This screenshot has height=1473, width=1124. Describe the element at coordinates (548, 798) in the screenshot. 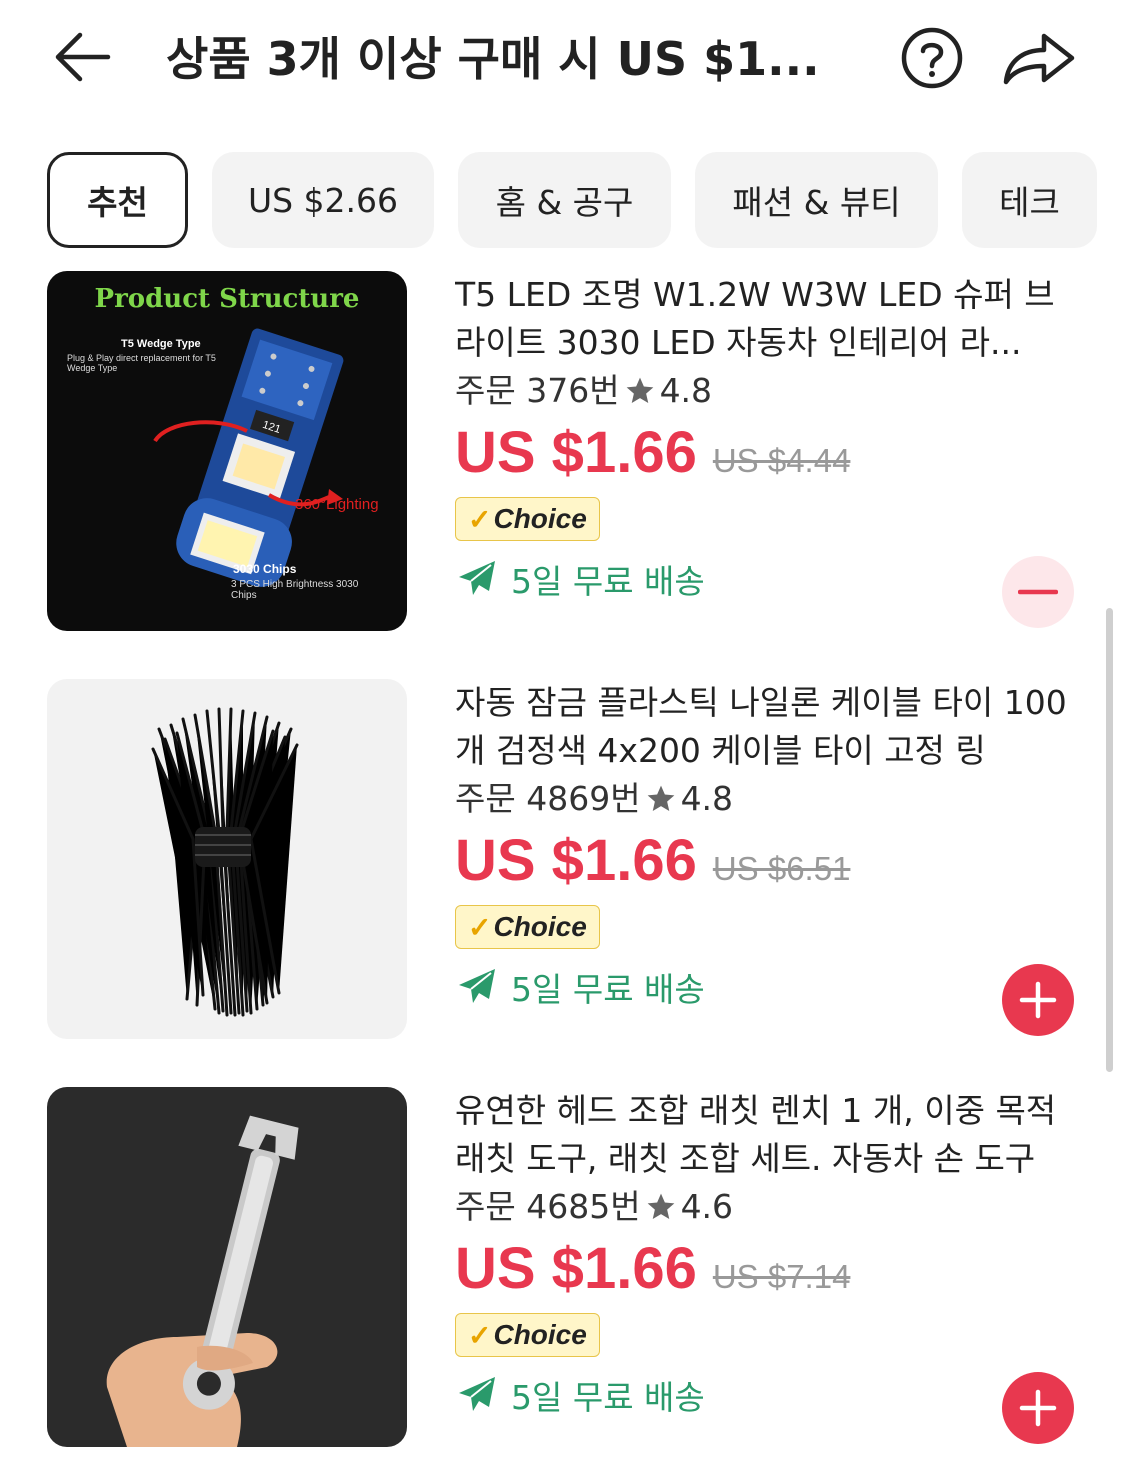

I see `order-count: 주문 4869번` at that location.